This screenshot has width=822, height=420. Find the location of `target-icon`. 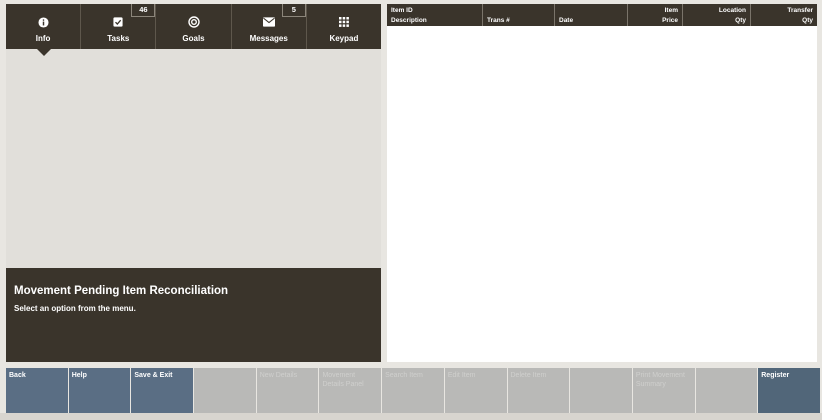

target-icon is located at coordinates (193, 22).